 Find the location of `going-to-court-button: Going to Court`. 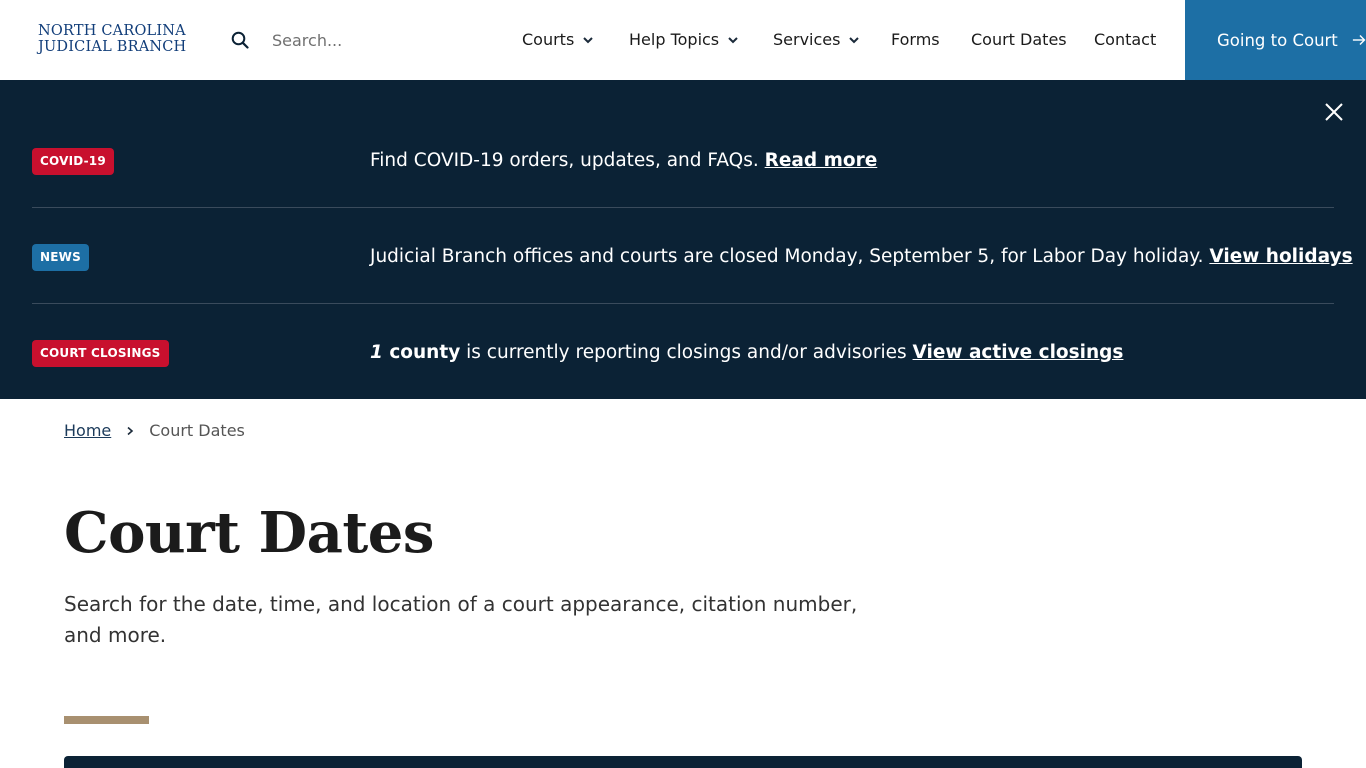

going-to-court-button: Going to Court is located at coordinates (1275, 40).